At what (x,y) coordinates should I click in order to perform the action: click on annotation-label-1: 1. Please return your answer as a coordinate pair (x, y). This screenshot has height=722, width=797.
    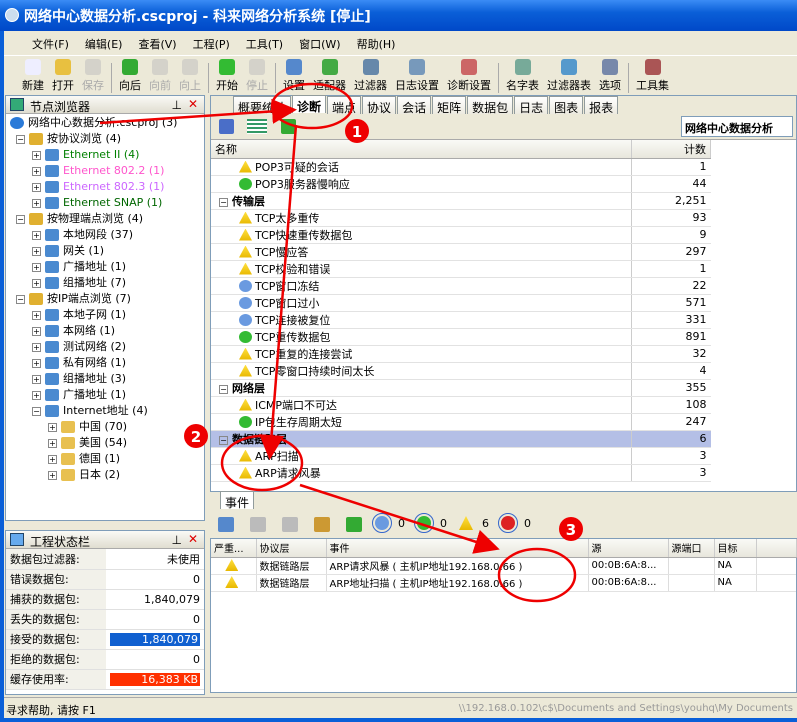
    Looking at the image, I should click on (357, 132).